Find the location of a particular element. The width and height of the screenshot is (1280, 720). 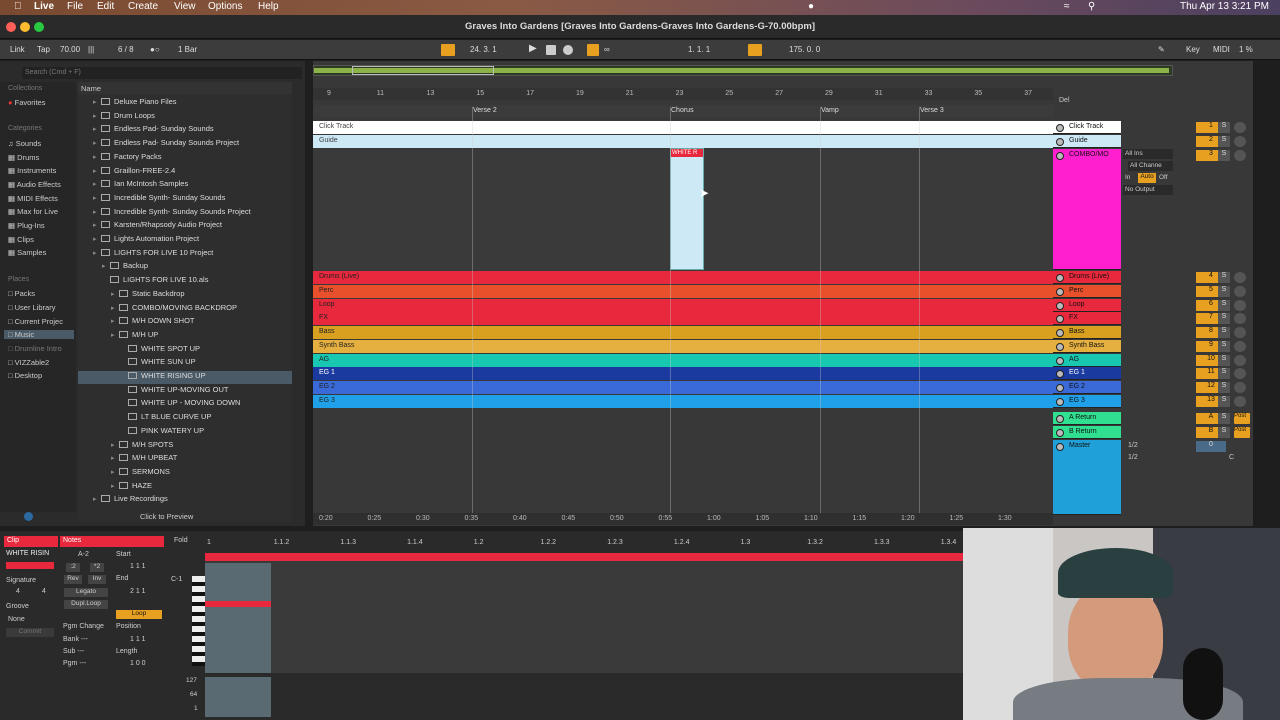

track-lane: Guide is located at coordinates (683, 141).